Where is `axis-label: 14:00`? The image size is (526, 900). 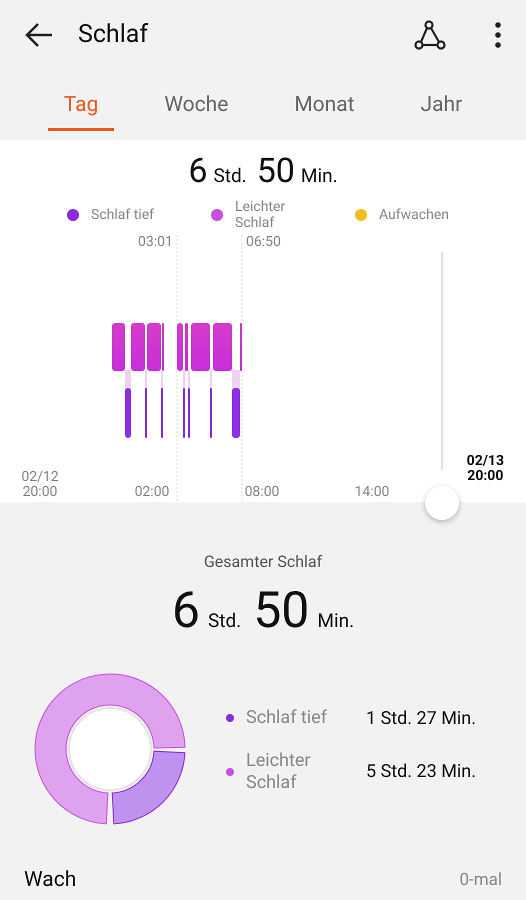
axis-label: 14:00 is located at coordinates (372, 492).